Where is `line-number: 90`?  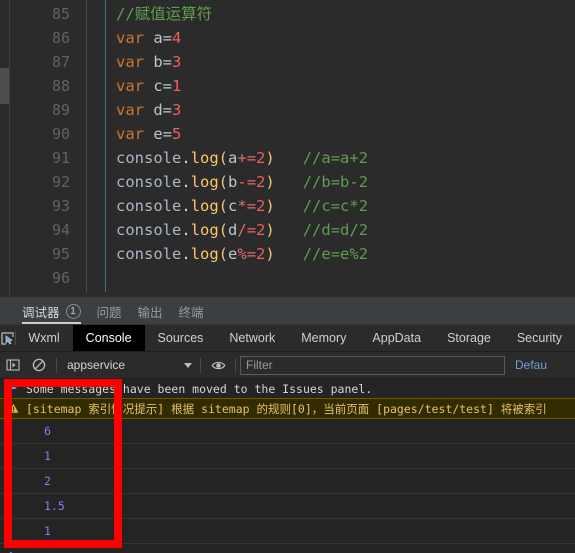 line-number: 90 is located at coordinates (60, 134).